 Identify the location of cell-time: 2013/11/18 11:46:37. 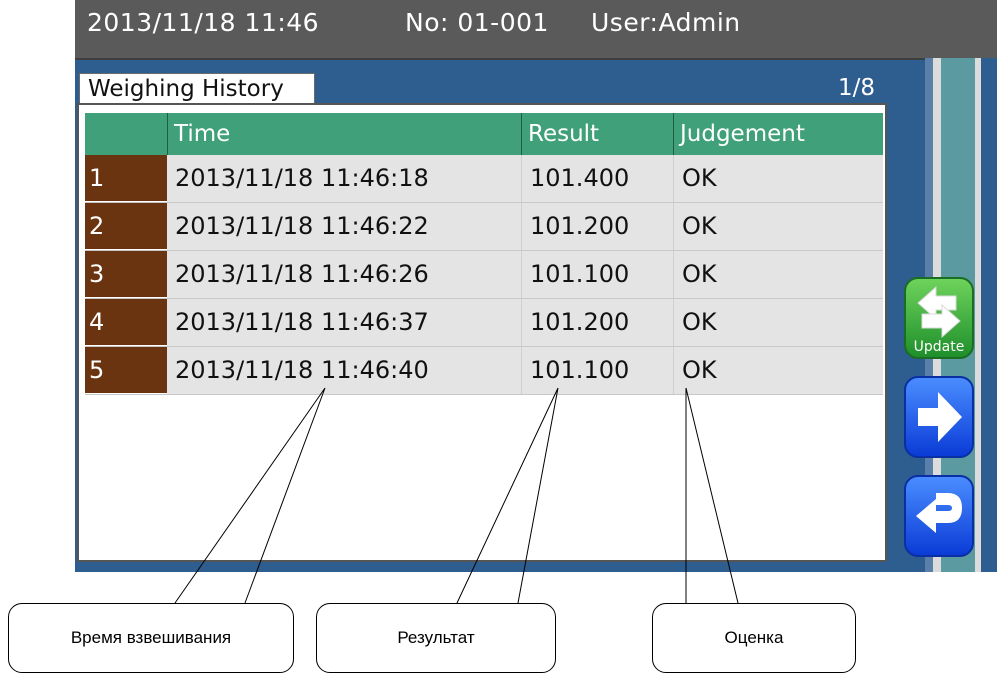
(302, 322).